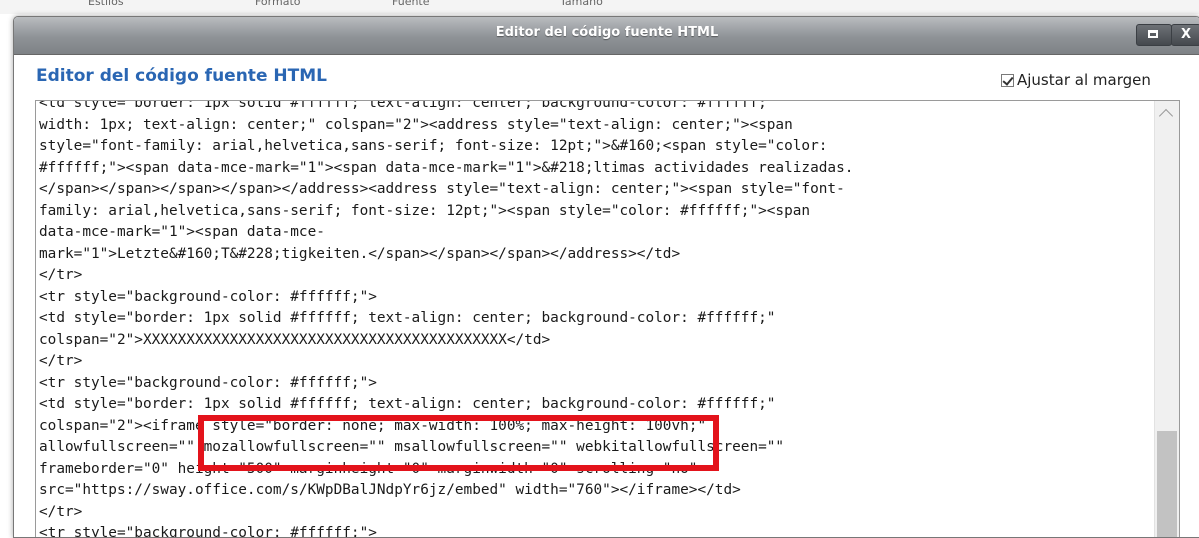  What do you see at coordinates (411, 4) in the screenshot?
I see `toolbar-item-font: Fuente` at bounding box center [411, 4].